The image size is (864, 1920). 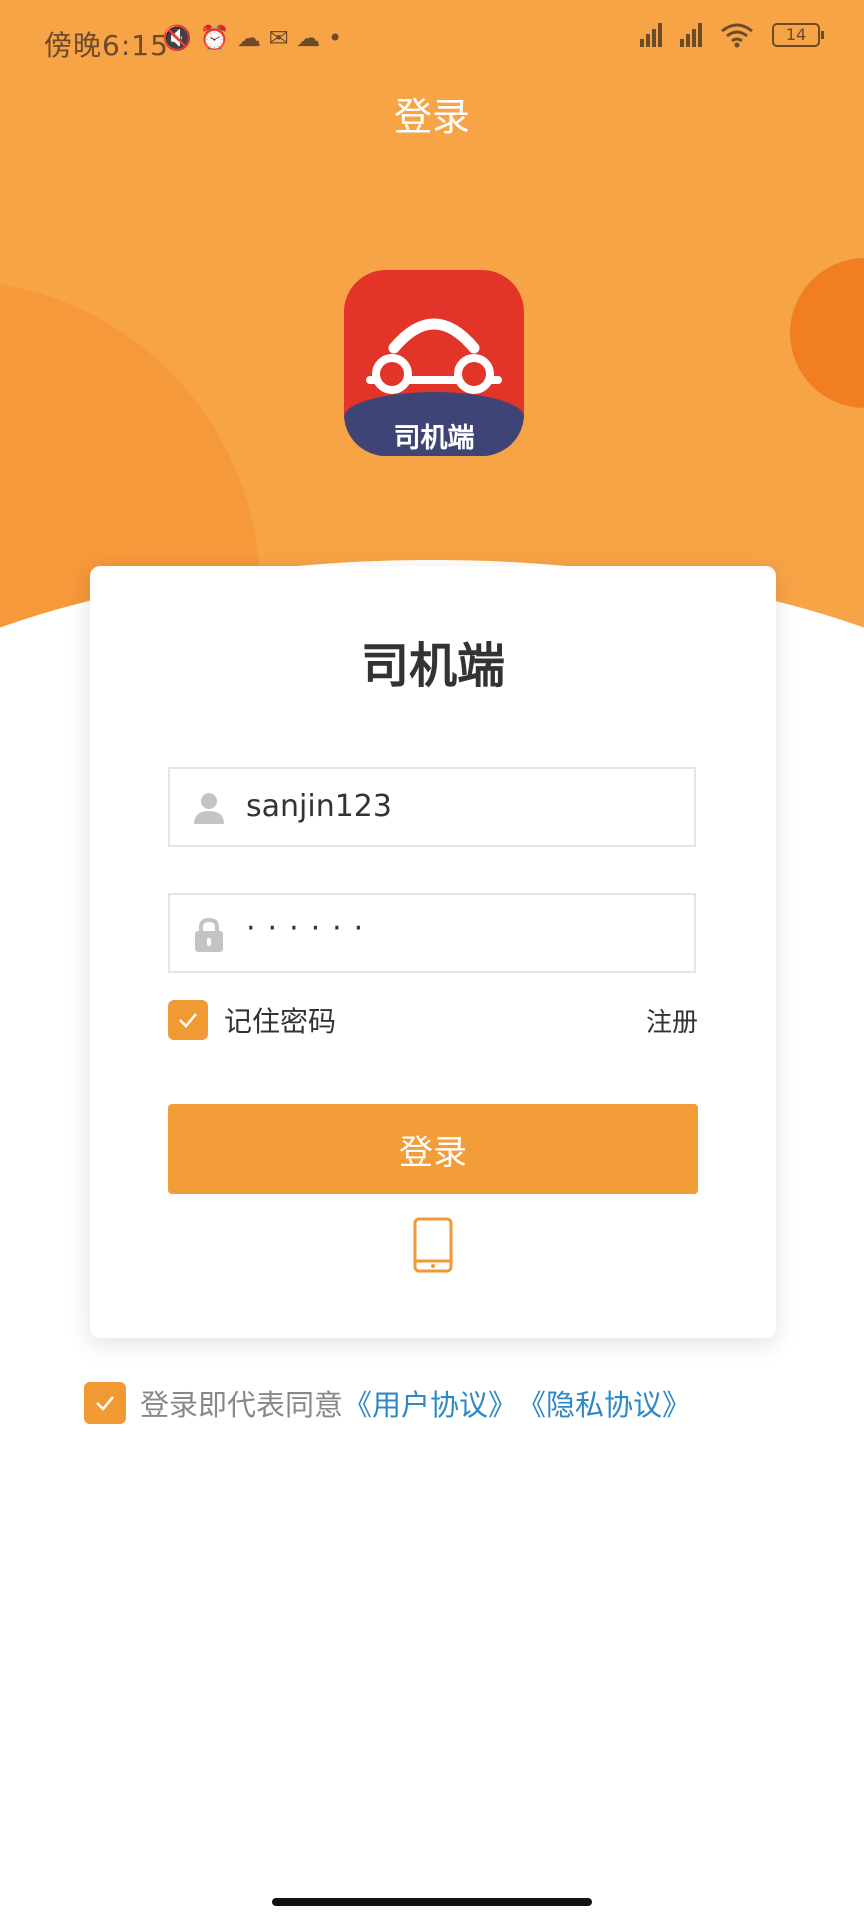 What do you see at coordinates (319, 806) in the screenshot?
I see `username-value: sanjin123` at bounding box center [319, 806].